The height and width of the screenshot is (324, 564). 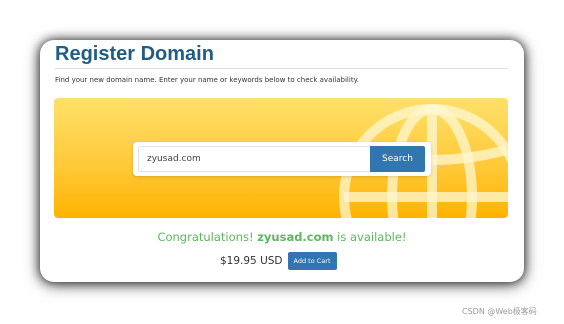 I want to click on price-row: $19.95 USD Add to Cart, so click(x=278, y=261).